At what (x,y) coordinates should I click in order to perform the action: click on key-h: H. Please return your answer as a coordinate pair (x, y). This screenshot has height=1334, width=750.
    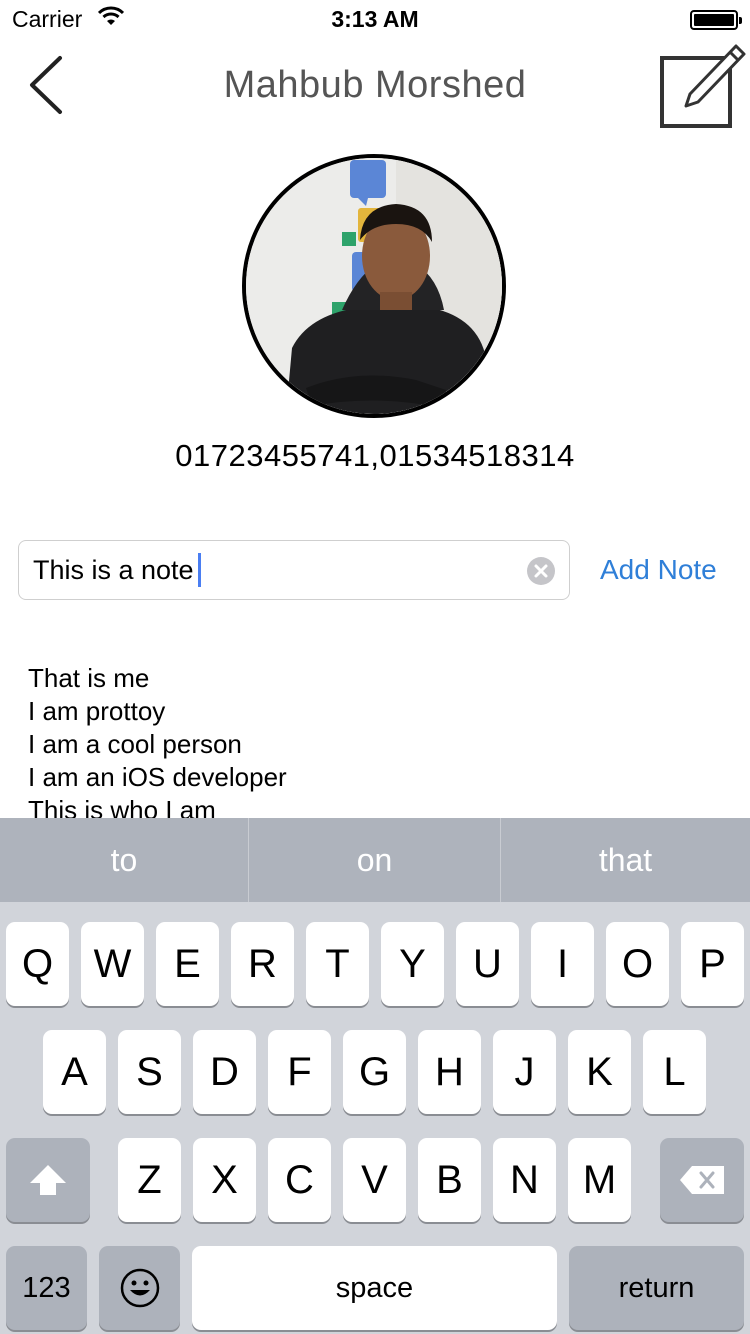
    Looking at the image, I should click on (449, 1072).